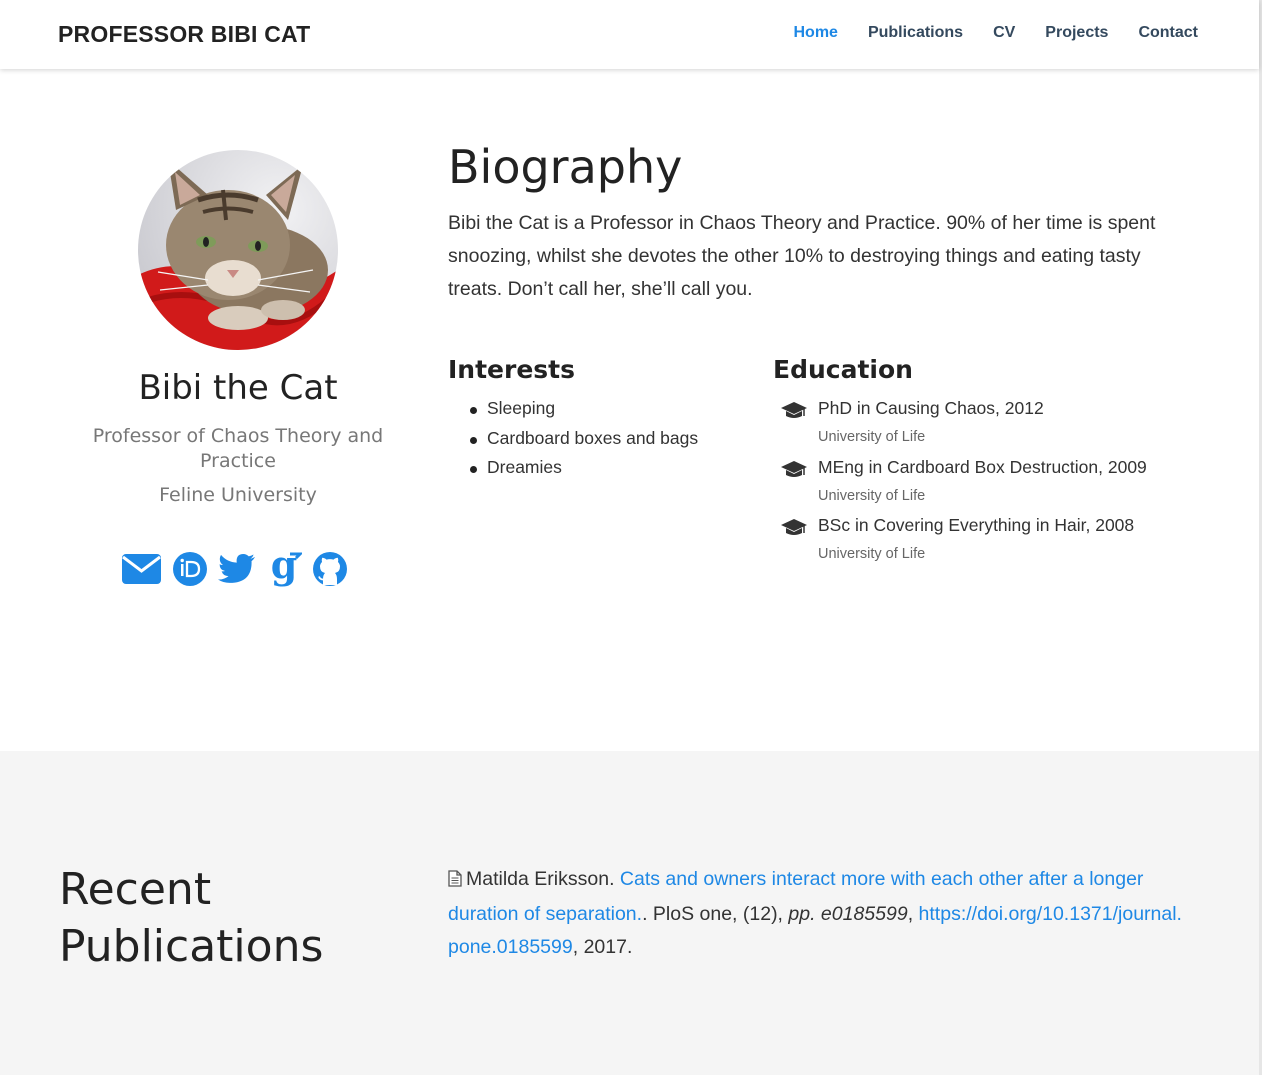 Image resolution: width=1262 pixels, height=1075 pixels. Describe the element at coordinates (584, 472) in the screenshot. I see `list-item: Dreamies` at that location.